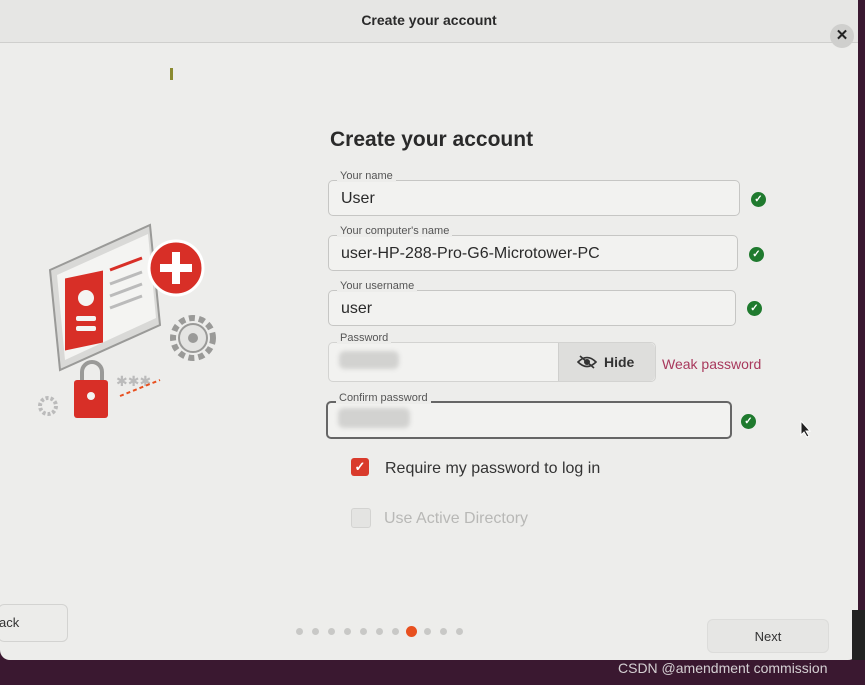 Image resolution: width=865 pixels, height=685 pixels. Describe the element at coordinates (193, 338) in the screenshot. I see `gear-icon` at that location.